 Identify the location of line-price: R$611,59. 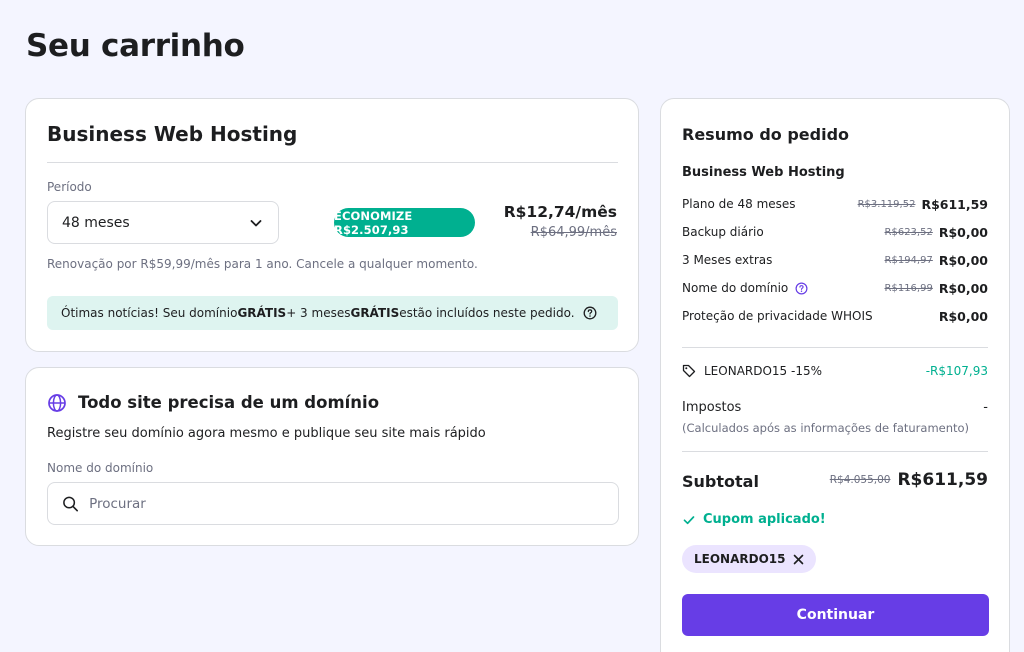
(954, 204).